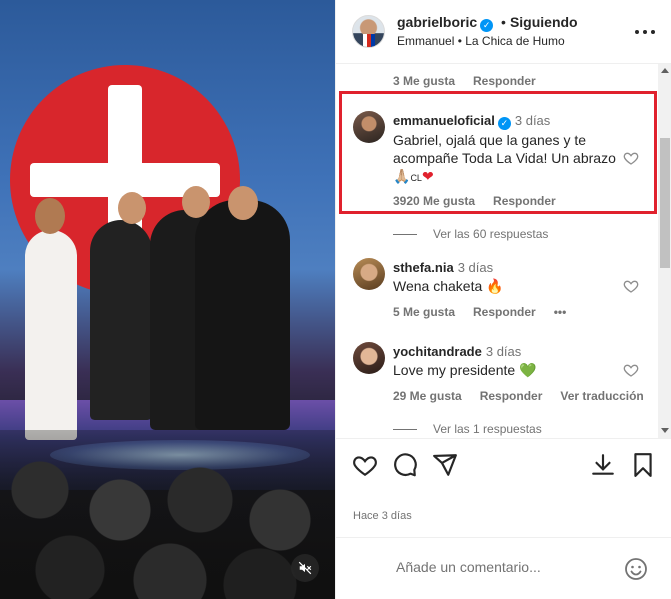 The width and height of the screenshot is (671, 599). I want to click on comment-text: Love my presidente 💚, so click(465, 370).